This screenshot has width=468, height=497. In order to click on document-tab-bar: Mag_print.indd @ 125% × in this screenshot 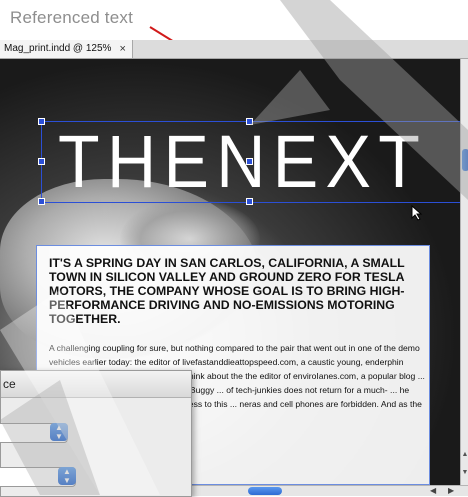, I will do `click(234, 49)`.